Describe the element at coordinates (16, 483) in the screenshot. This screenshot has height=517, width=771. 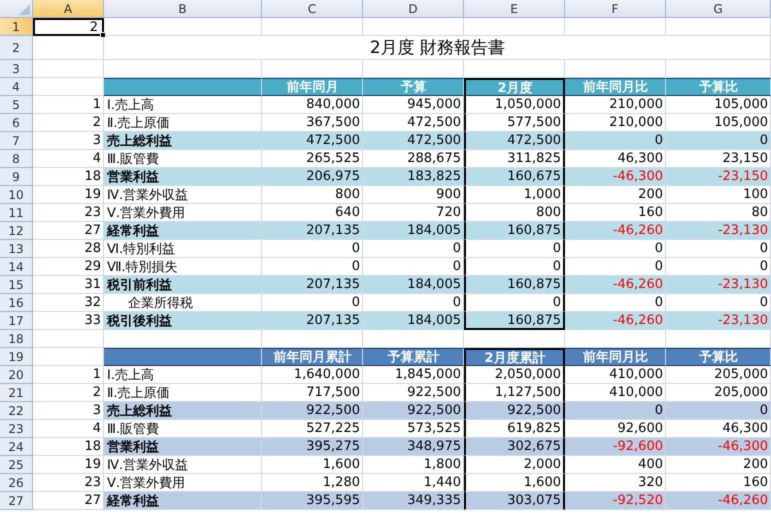
I see `row-header: 26` at that location.